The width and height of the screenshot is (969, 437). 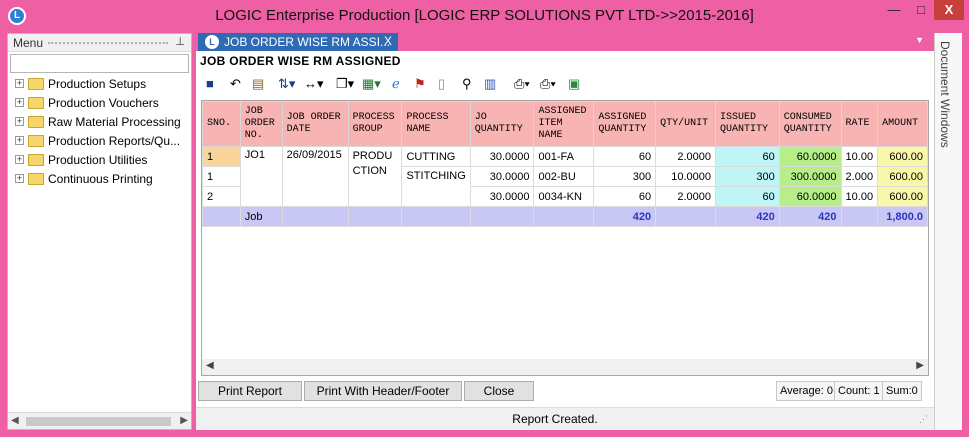 What do you see at coordinates (286, 84) in the screenshot?
I see `sort-icon: ⇅▾` at bounding box center [286, 84].